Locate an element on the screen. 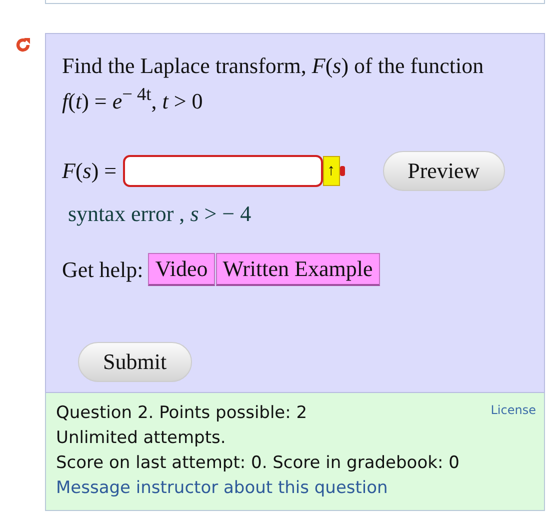 The height and width of the screenshot is (513, 560). feedback-message: syntax error , s > − 4 is located at coordinates (159, 214).